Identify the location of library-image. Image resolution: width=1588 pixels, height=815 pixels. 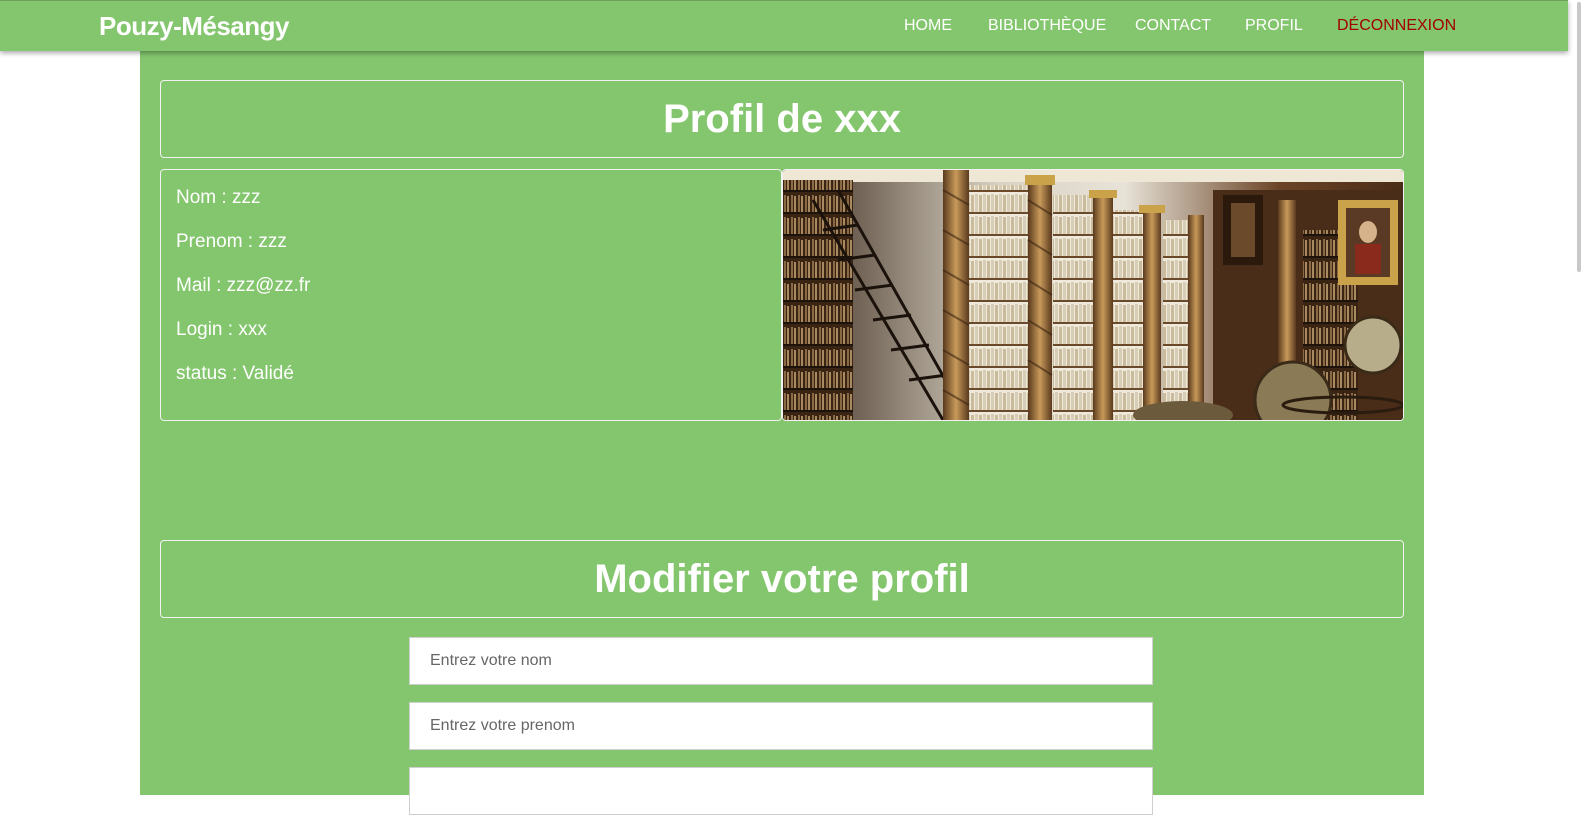
(1093, 295).